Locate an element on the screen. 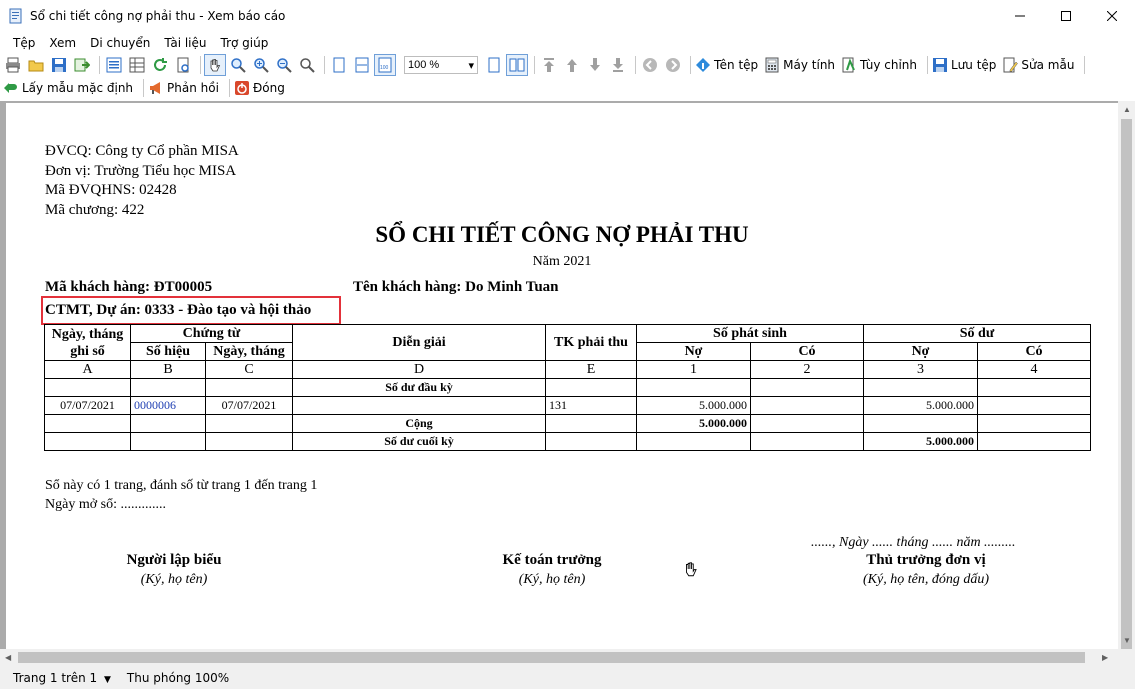 The image size is (1135, 689). next-page-button is located at coordinates (595, 65).